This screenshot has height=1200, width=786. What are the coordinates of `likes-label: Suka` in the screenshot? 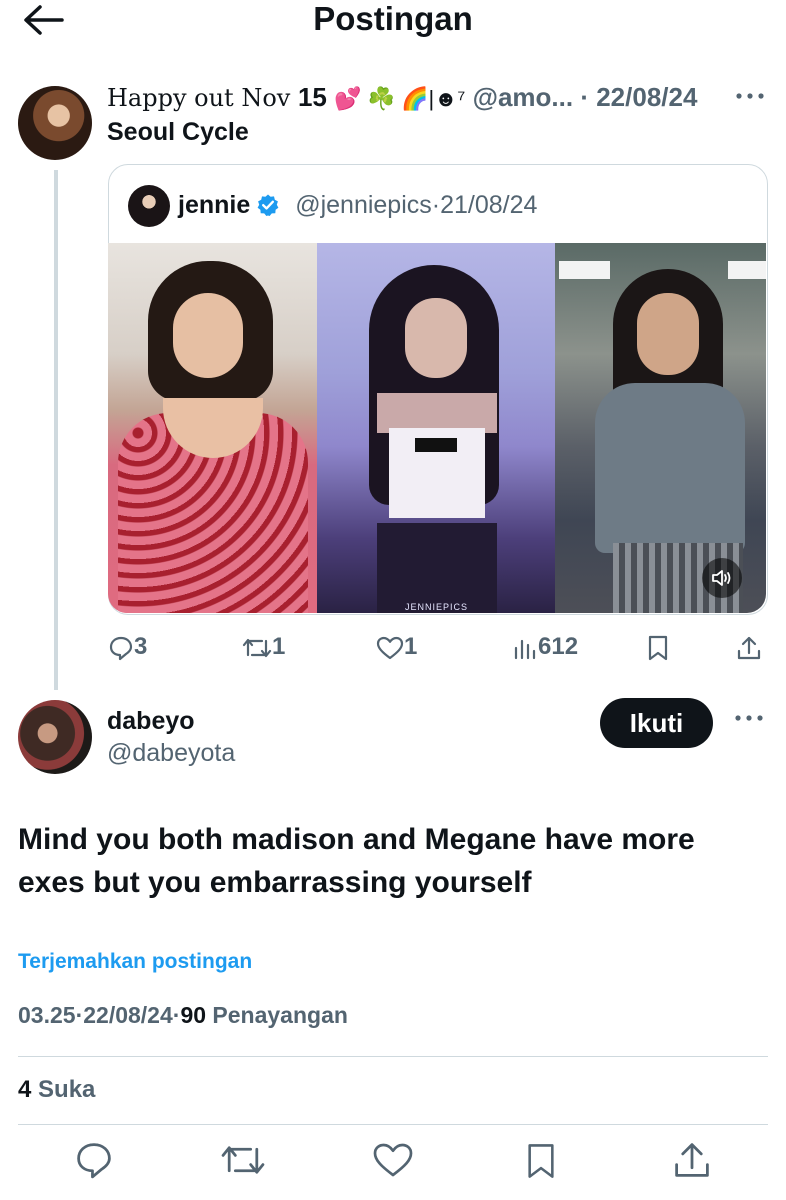 It's located at (63, 1089).